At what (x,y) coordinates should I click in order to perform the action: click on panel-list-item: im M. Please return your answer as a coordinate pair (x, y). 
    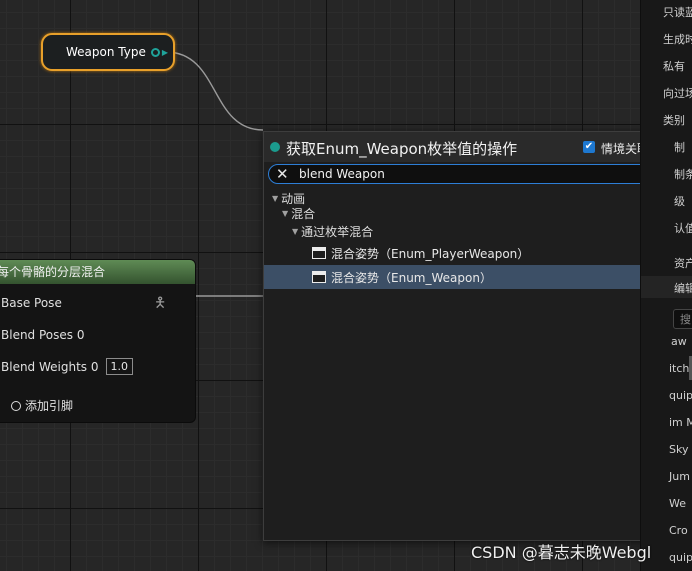
    Looking at the image, I should click on (680, 422).